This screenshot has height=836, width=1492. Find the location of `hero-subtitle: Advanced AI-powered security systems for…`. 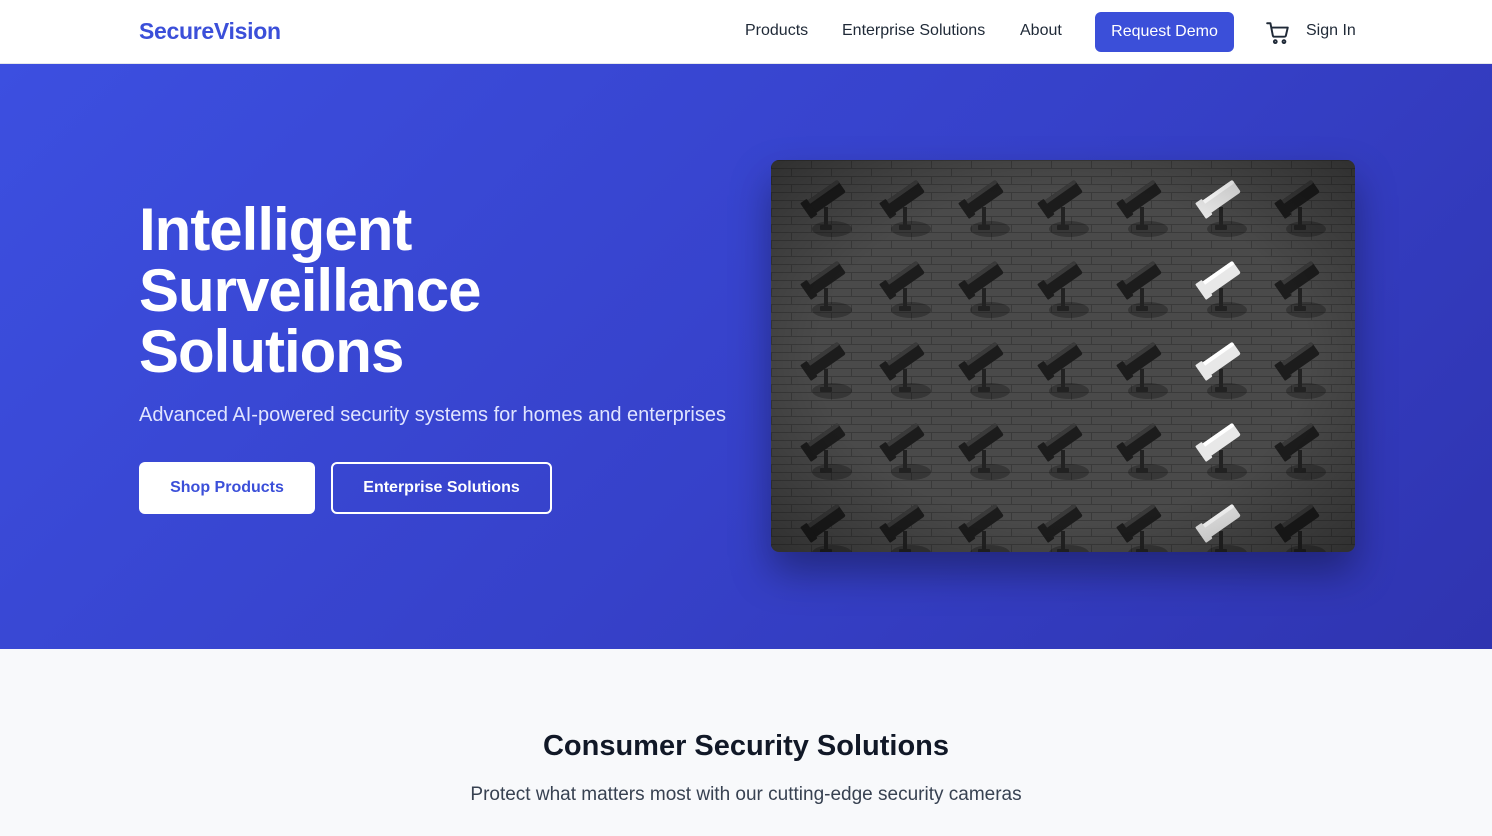

hero-subtitle: Advanced AI-powered security systems for… is located at coordinates (432, 415).